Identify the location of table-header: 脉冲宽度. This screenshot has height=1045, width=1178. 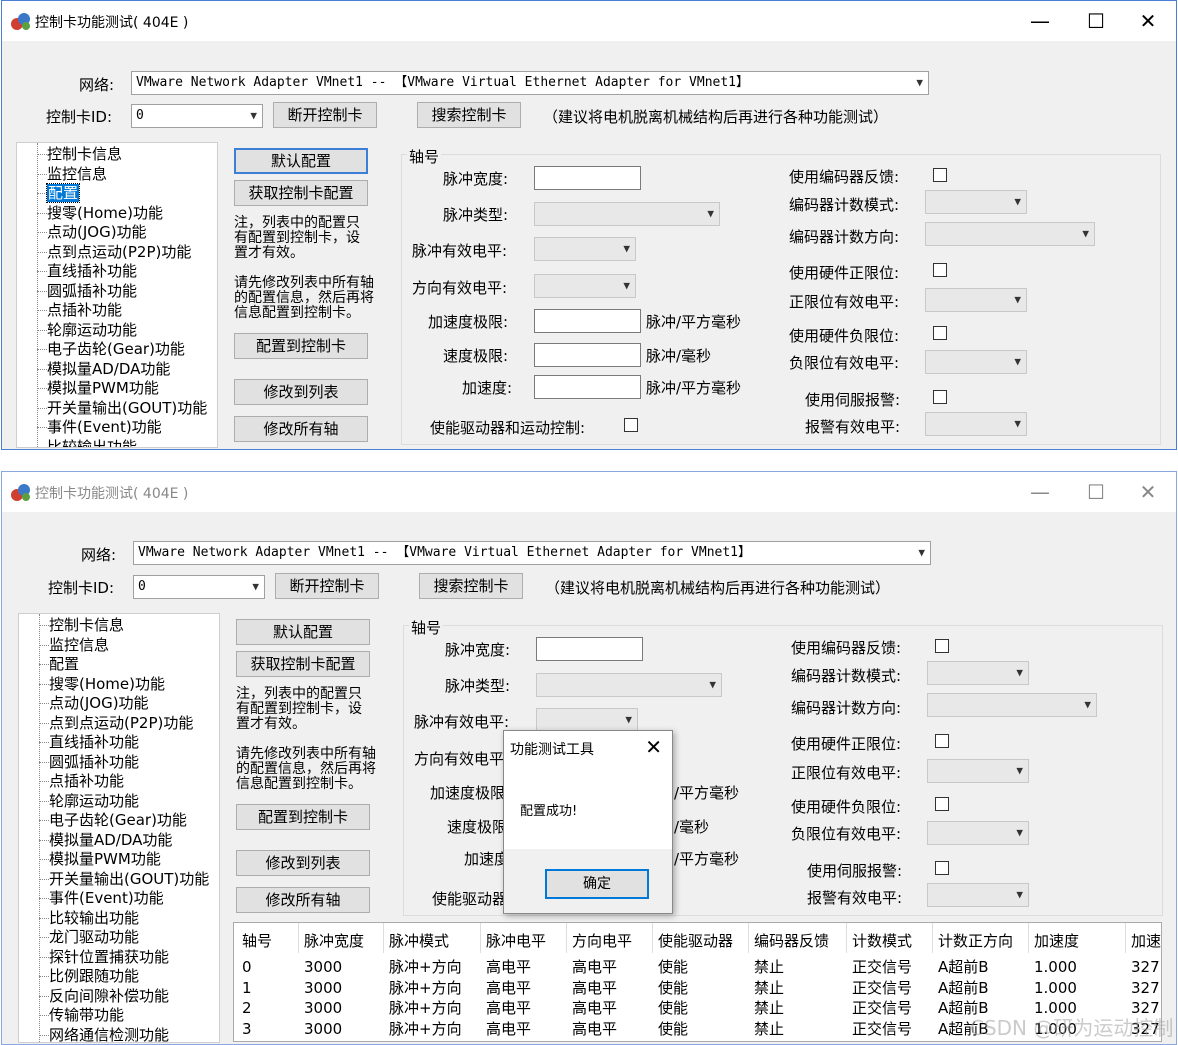
(334, 941).